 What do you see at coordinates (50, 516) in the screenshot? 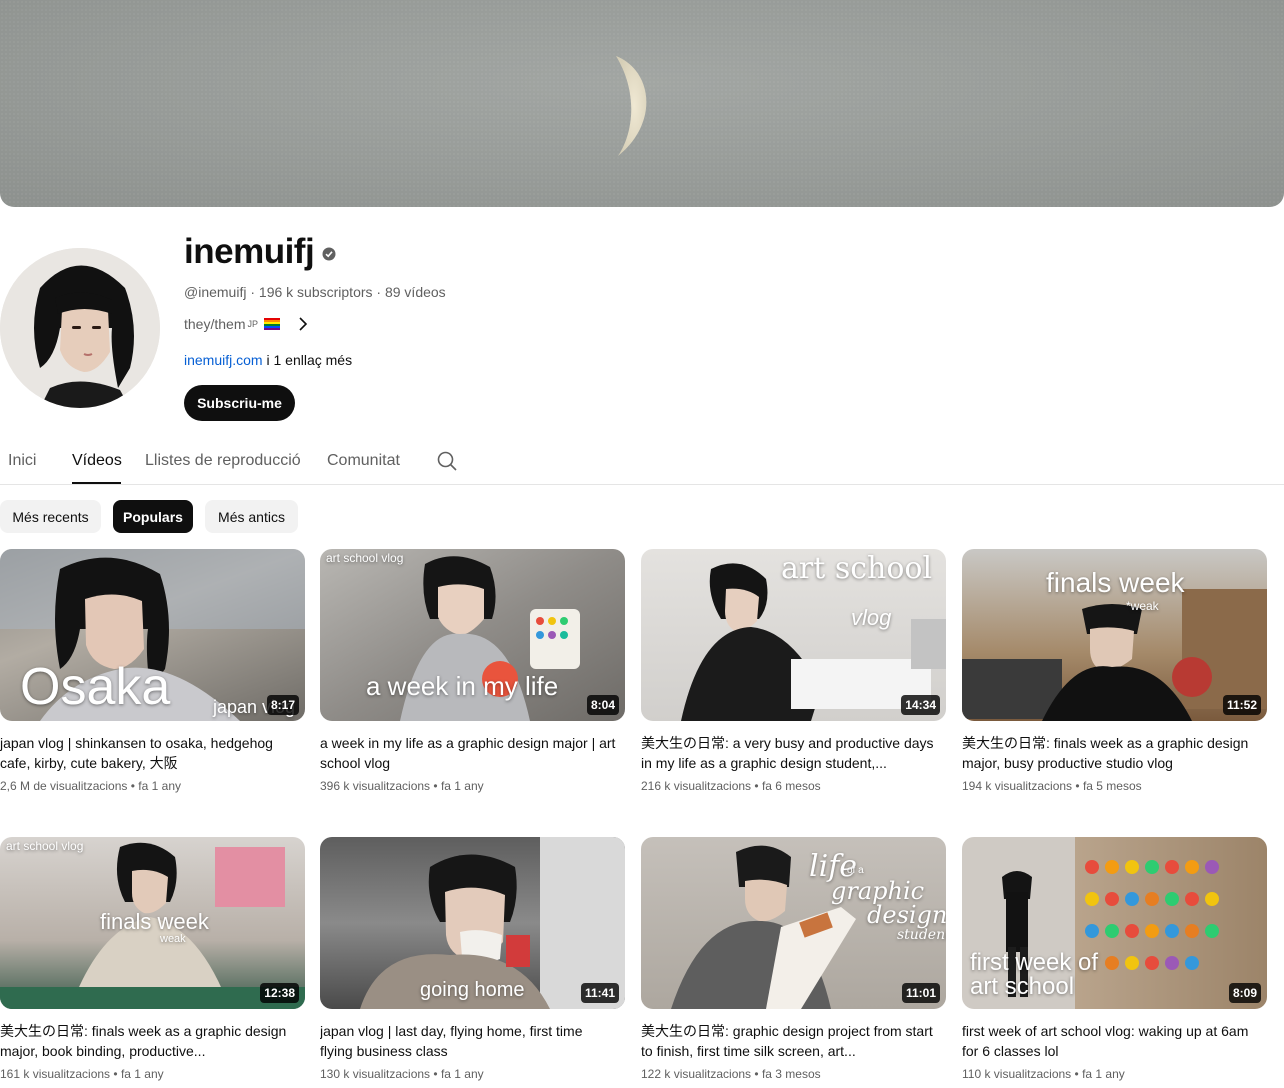
I see `filter-latest-chip: Més recents` at bounding box center [50, 516].